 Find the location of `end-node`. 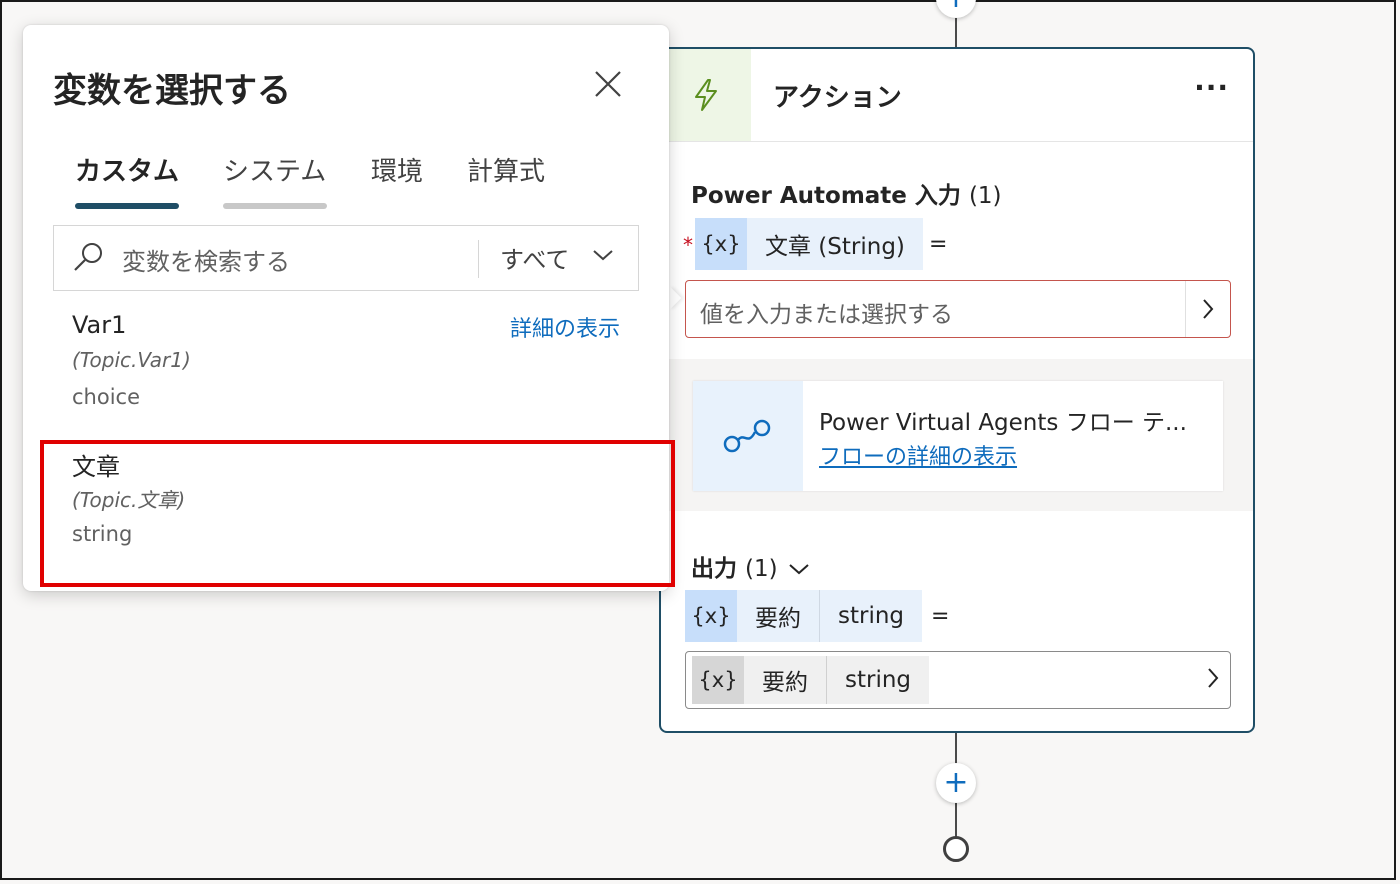

end-node is located at coordinates (956, 849).